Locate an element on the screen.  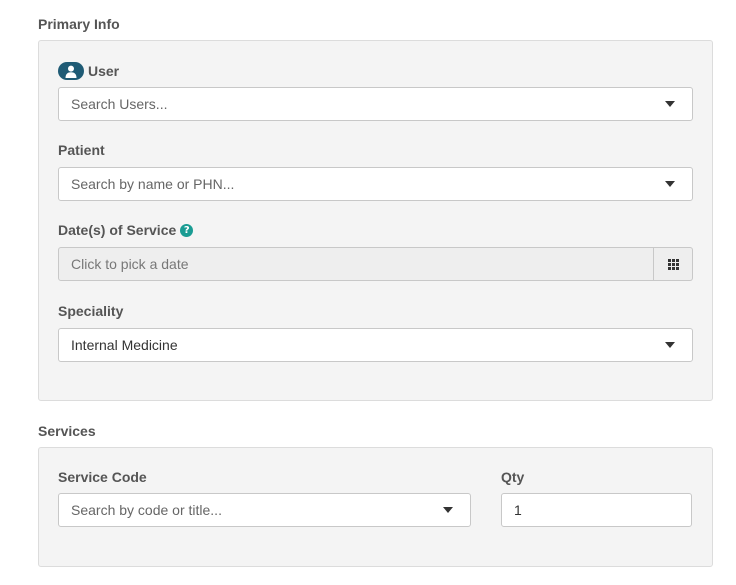
date-of-service-input: Click to pick a date is located at coordinates (356, 264).